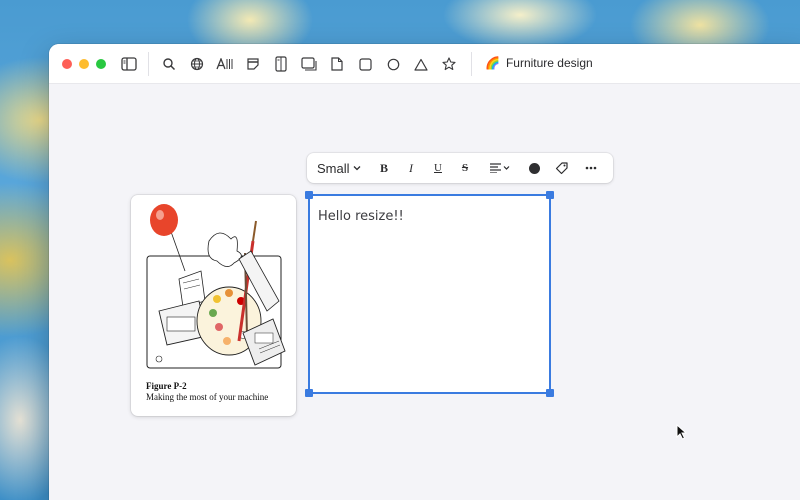 The height and width of the screenshot is (500, 800). Describe the element at coordinates (197, 64) in the screenshot. I see `globe-icon` at that location.